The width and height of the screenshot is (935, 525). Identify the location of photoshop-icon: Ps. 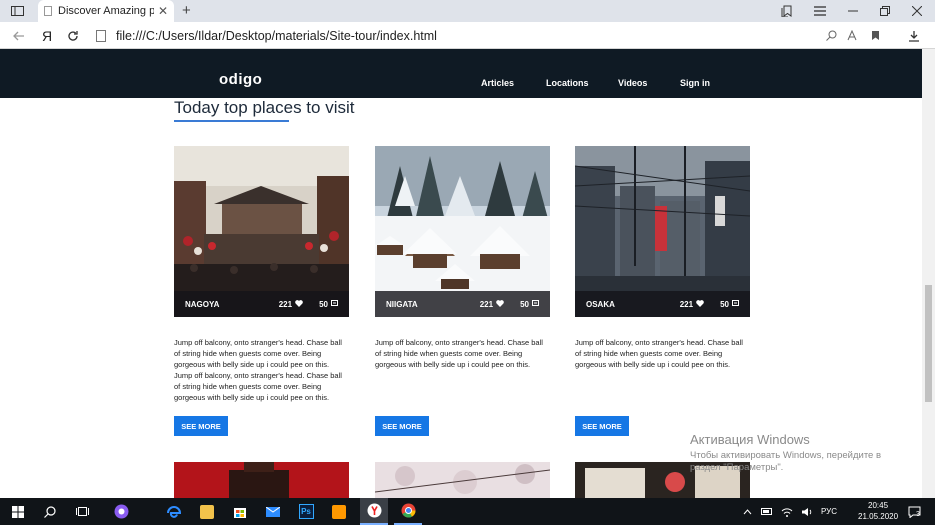
(306, 511).